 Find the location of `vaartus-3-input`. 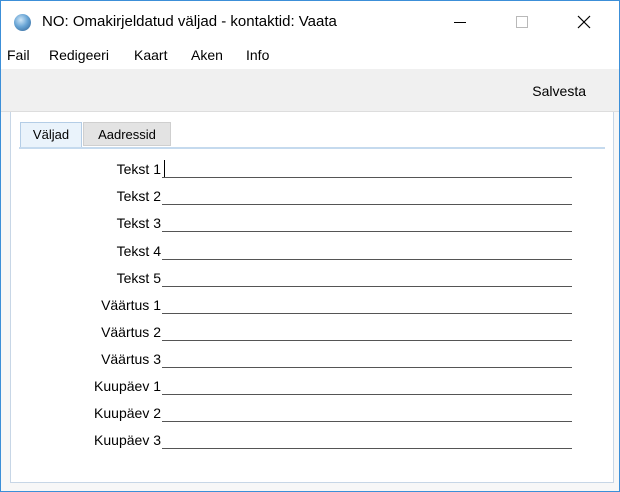

vaartus-3-input is located at coordinates (367, 358).